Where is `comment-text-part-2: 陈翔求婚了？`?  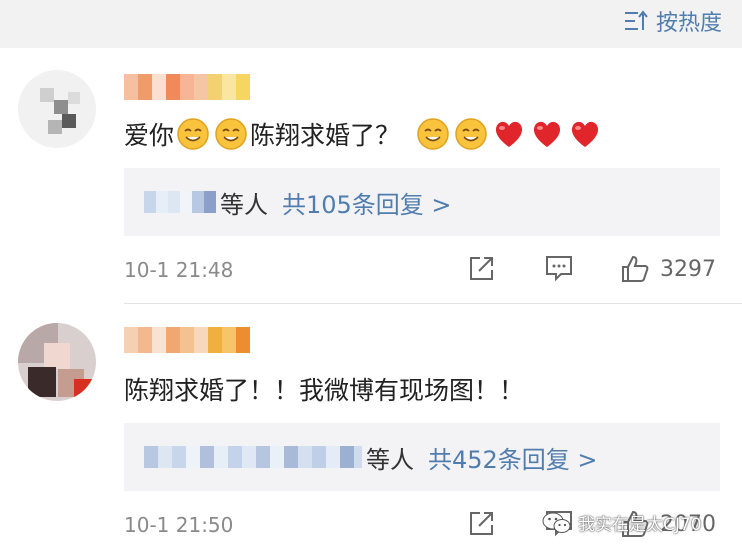
comment-text-part-2: 陈翔求婚了？ is located at coordinates (325, 135).